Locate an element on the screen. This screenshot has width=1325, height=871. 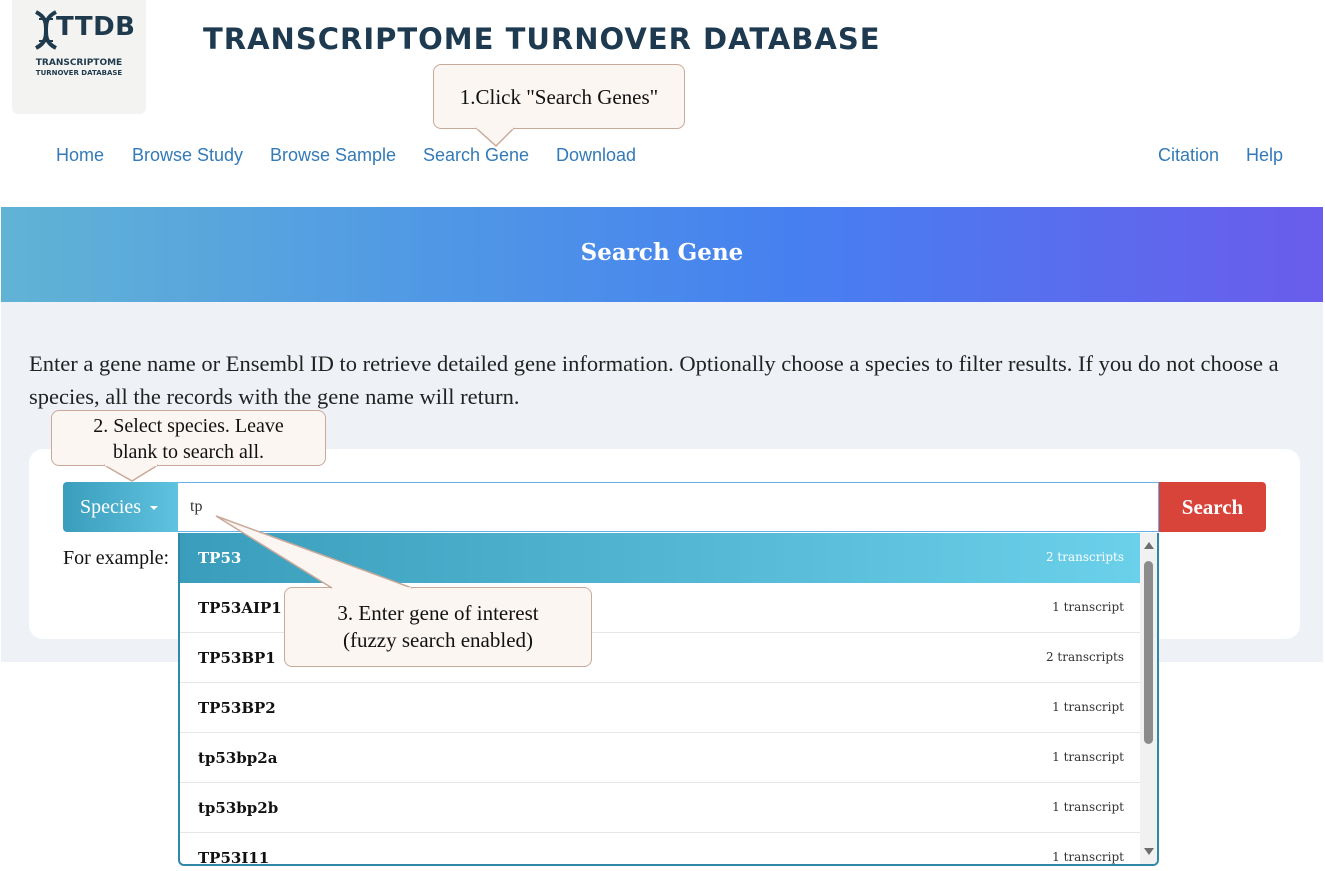
search-button: Search is located at coordinates (1212, 507).